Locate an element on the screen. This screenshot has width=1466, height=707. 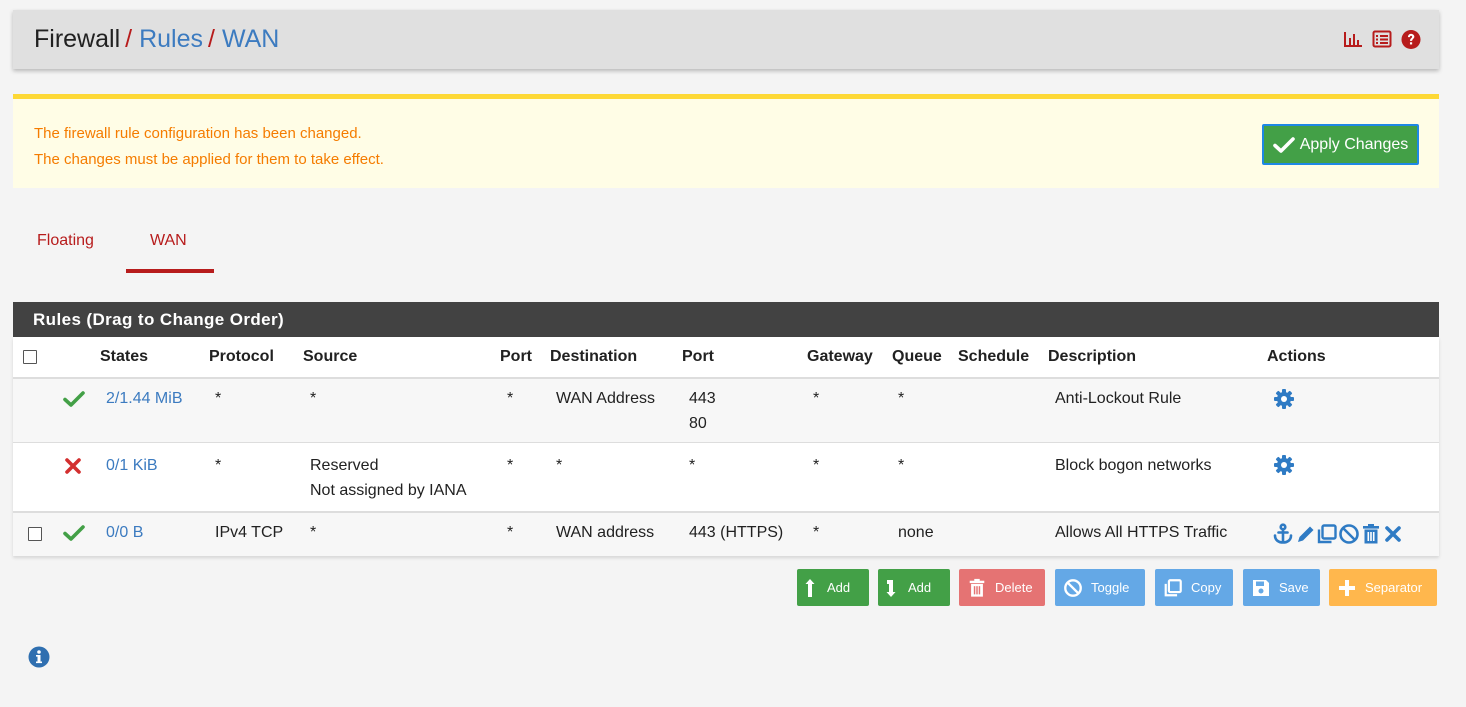
anchor-icon is located at coordinates (1283, 534).